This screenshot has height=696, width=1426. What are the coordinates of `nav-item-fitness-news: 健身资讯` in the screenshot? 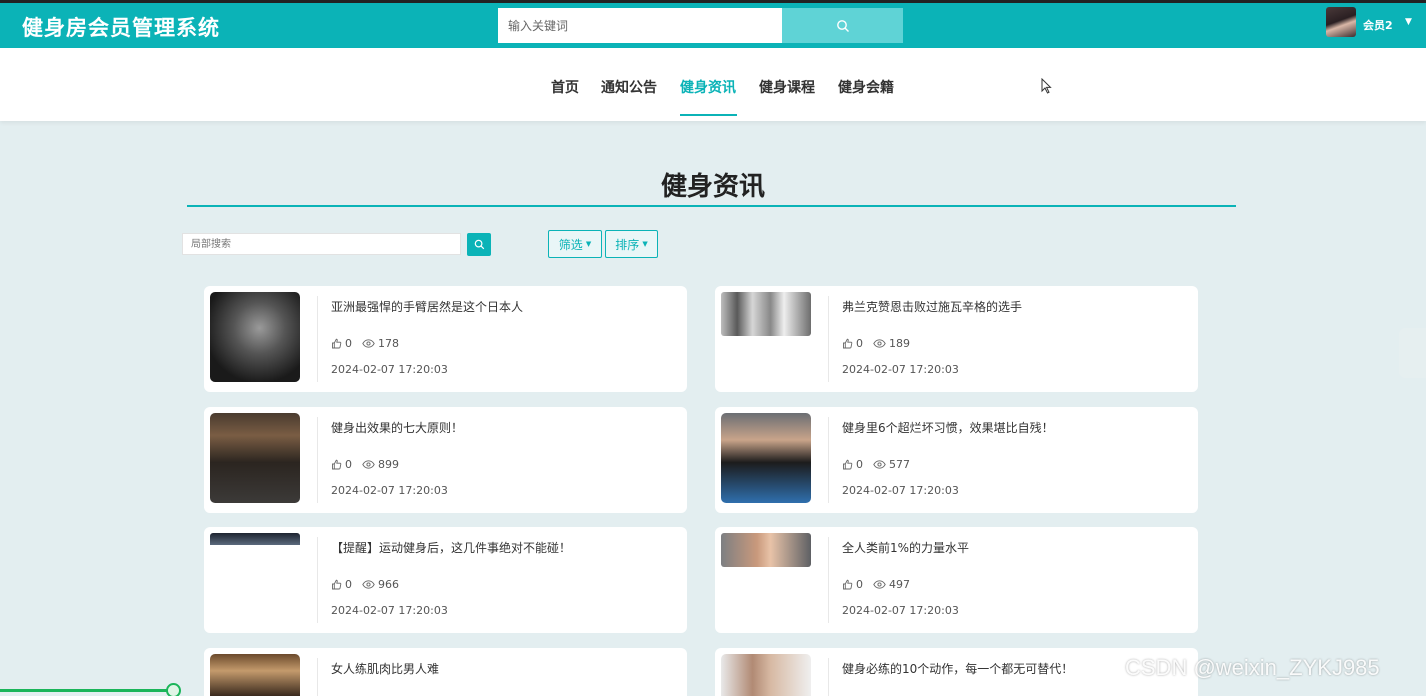 It's located at (708, 87).